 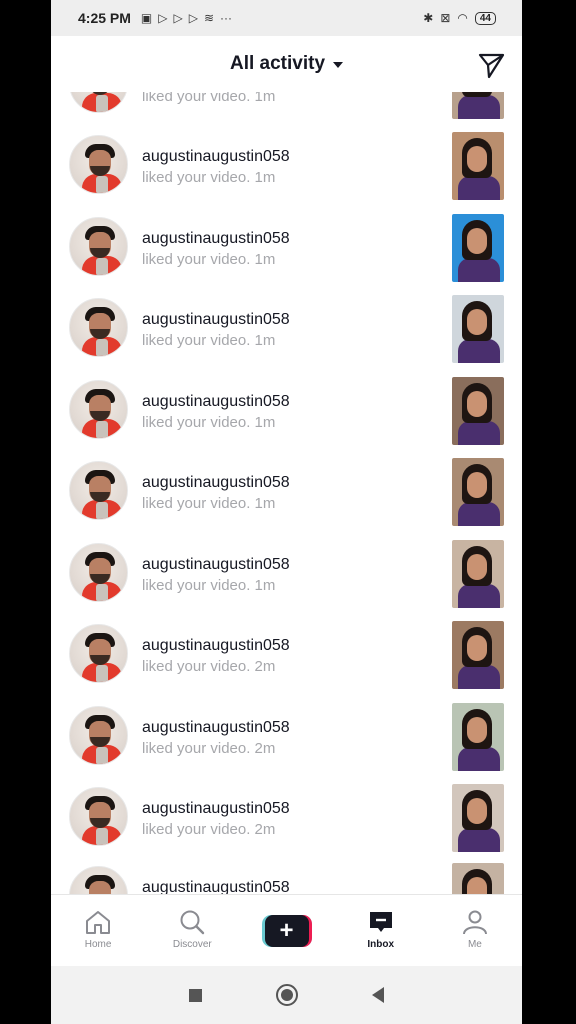 I want to click on activity-filter-dropdown: All activity, so click(x=286, y=64).